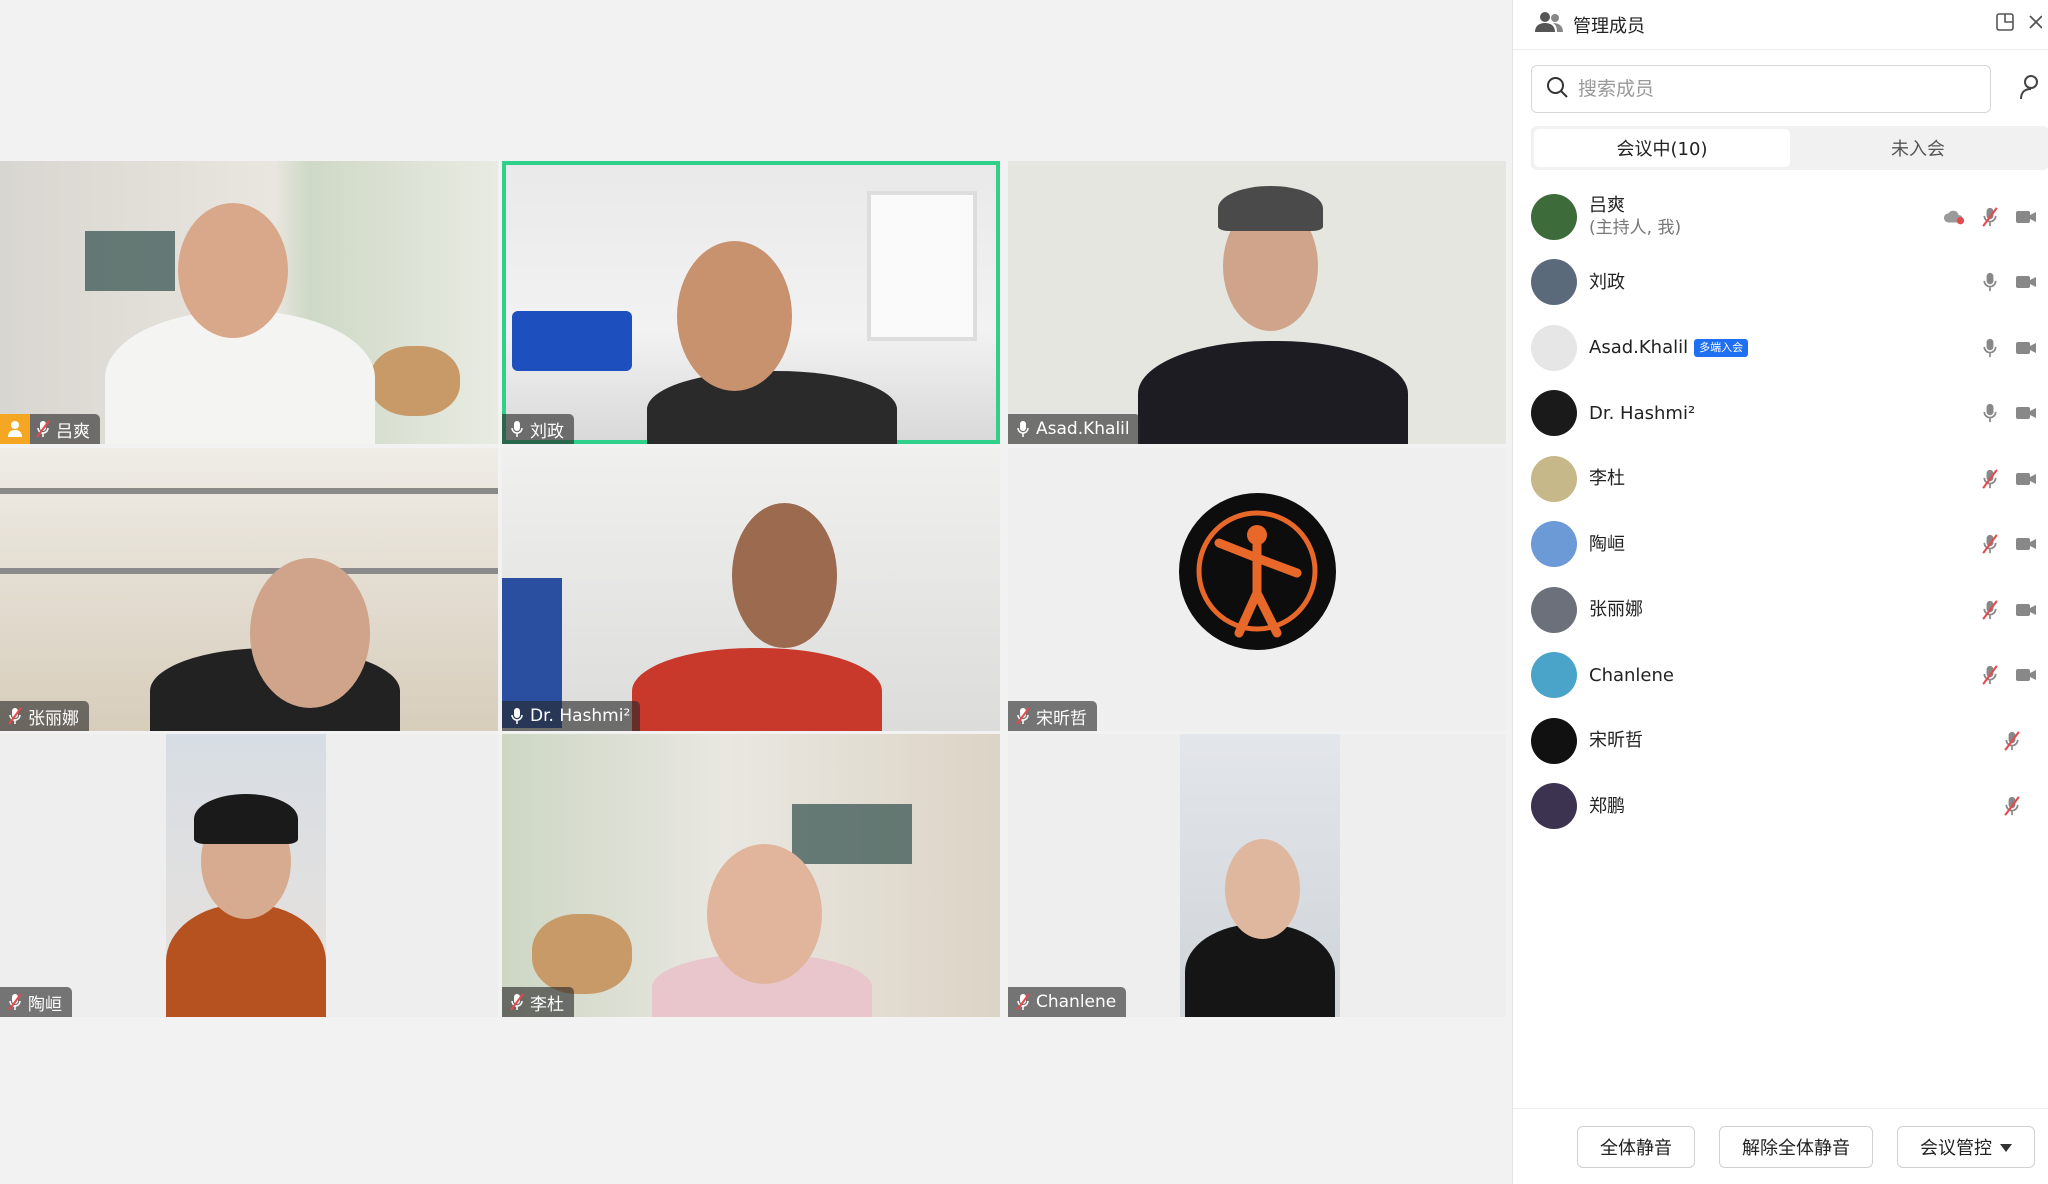  Describe the element at coordinates (1609, 26) in the screenshot. I see `panel-title: 管理成员` at that location.